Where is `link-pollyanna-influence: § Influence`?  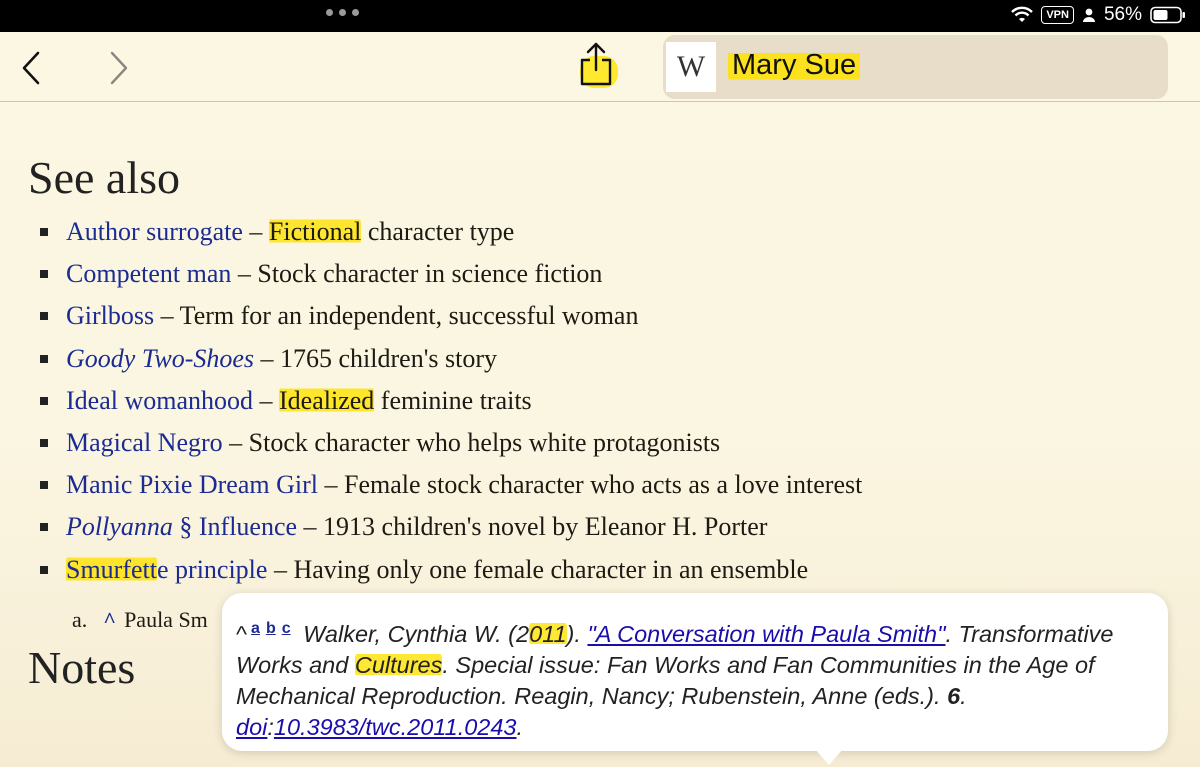
link-pollyanna-influence: § Influence is located at coordinates (235, 526).